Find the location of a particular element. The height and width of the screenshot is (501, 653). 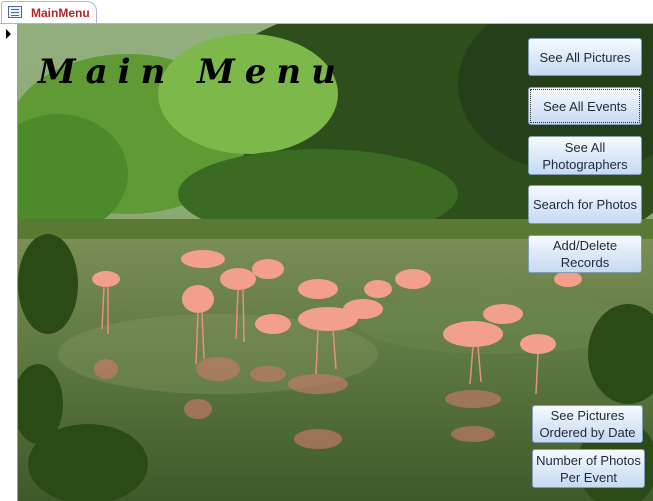

record-selector is located at coordinates (9, 262).